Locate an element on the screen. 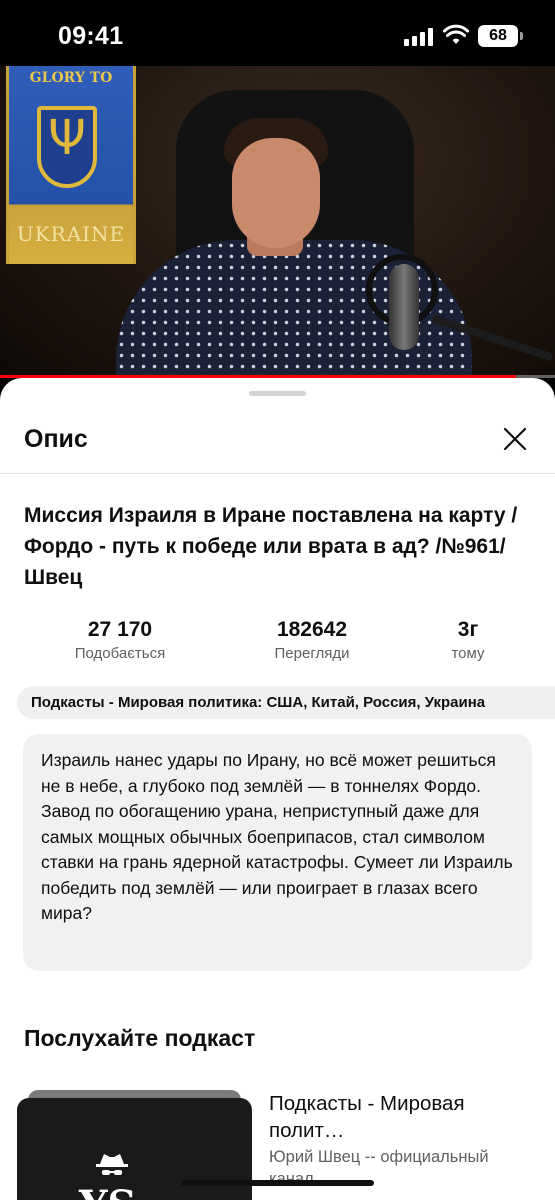 The image size is (555, 1200). battery-level: 68 is located at coordinates (498, 35).